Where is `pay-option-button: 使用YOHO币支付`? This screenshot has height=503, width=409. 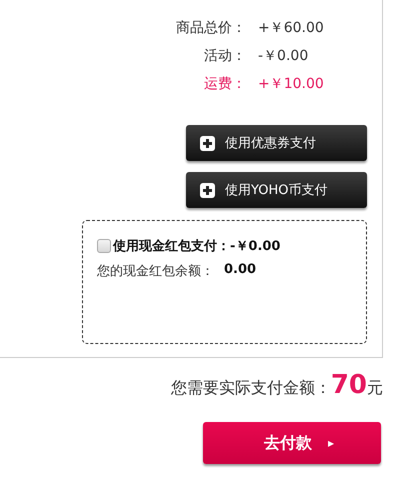
pay-option-button: 使用YOHO币支付 is located at coordinates (276, 190).